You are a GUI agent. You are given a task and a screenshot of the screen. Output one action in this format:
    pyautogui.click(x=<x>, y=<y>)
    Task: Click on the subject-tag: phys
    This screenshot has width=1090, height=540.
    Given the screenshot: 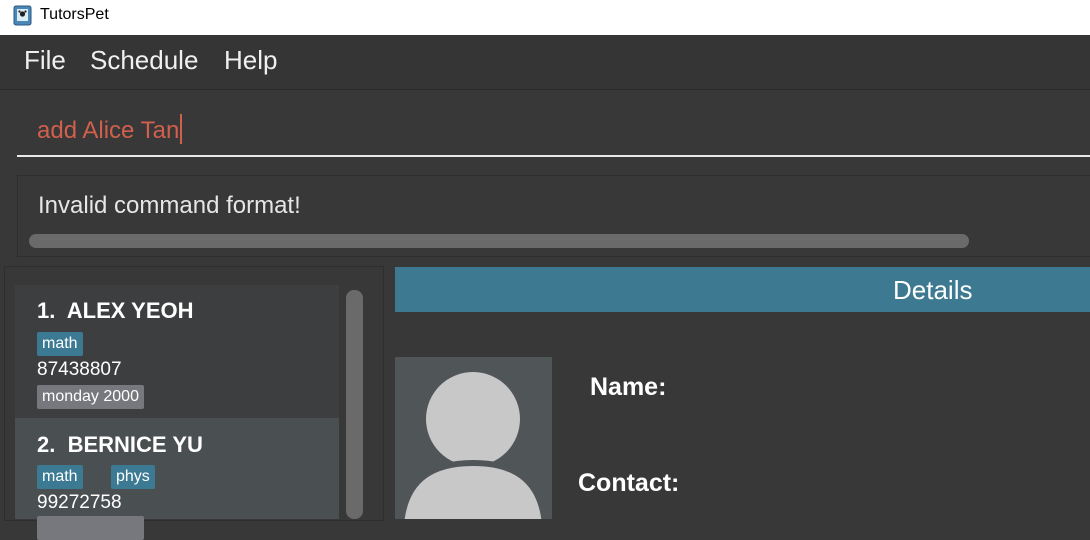 What is the action you would take?
    pyautogui.click(x=133, y=477)
    